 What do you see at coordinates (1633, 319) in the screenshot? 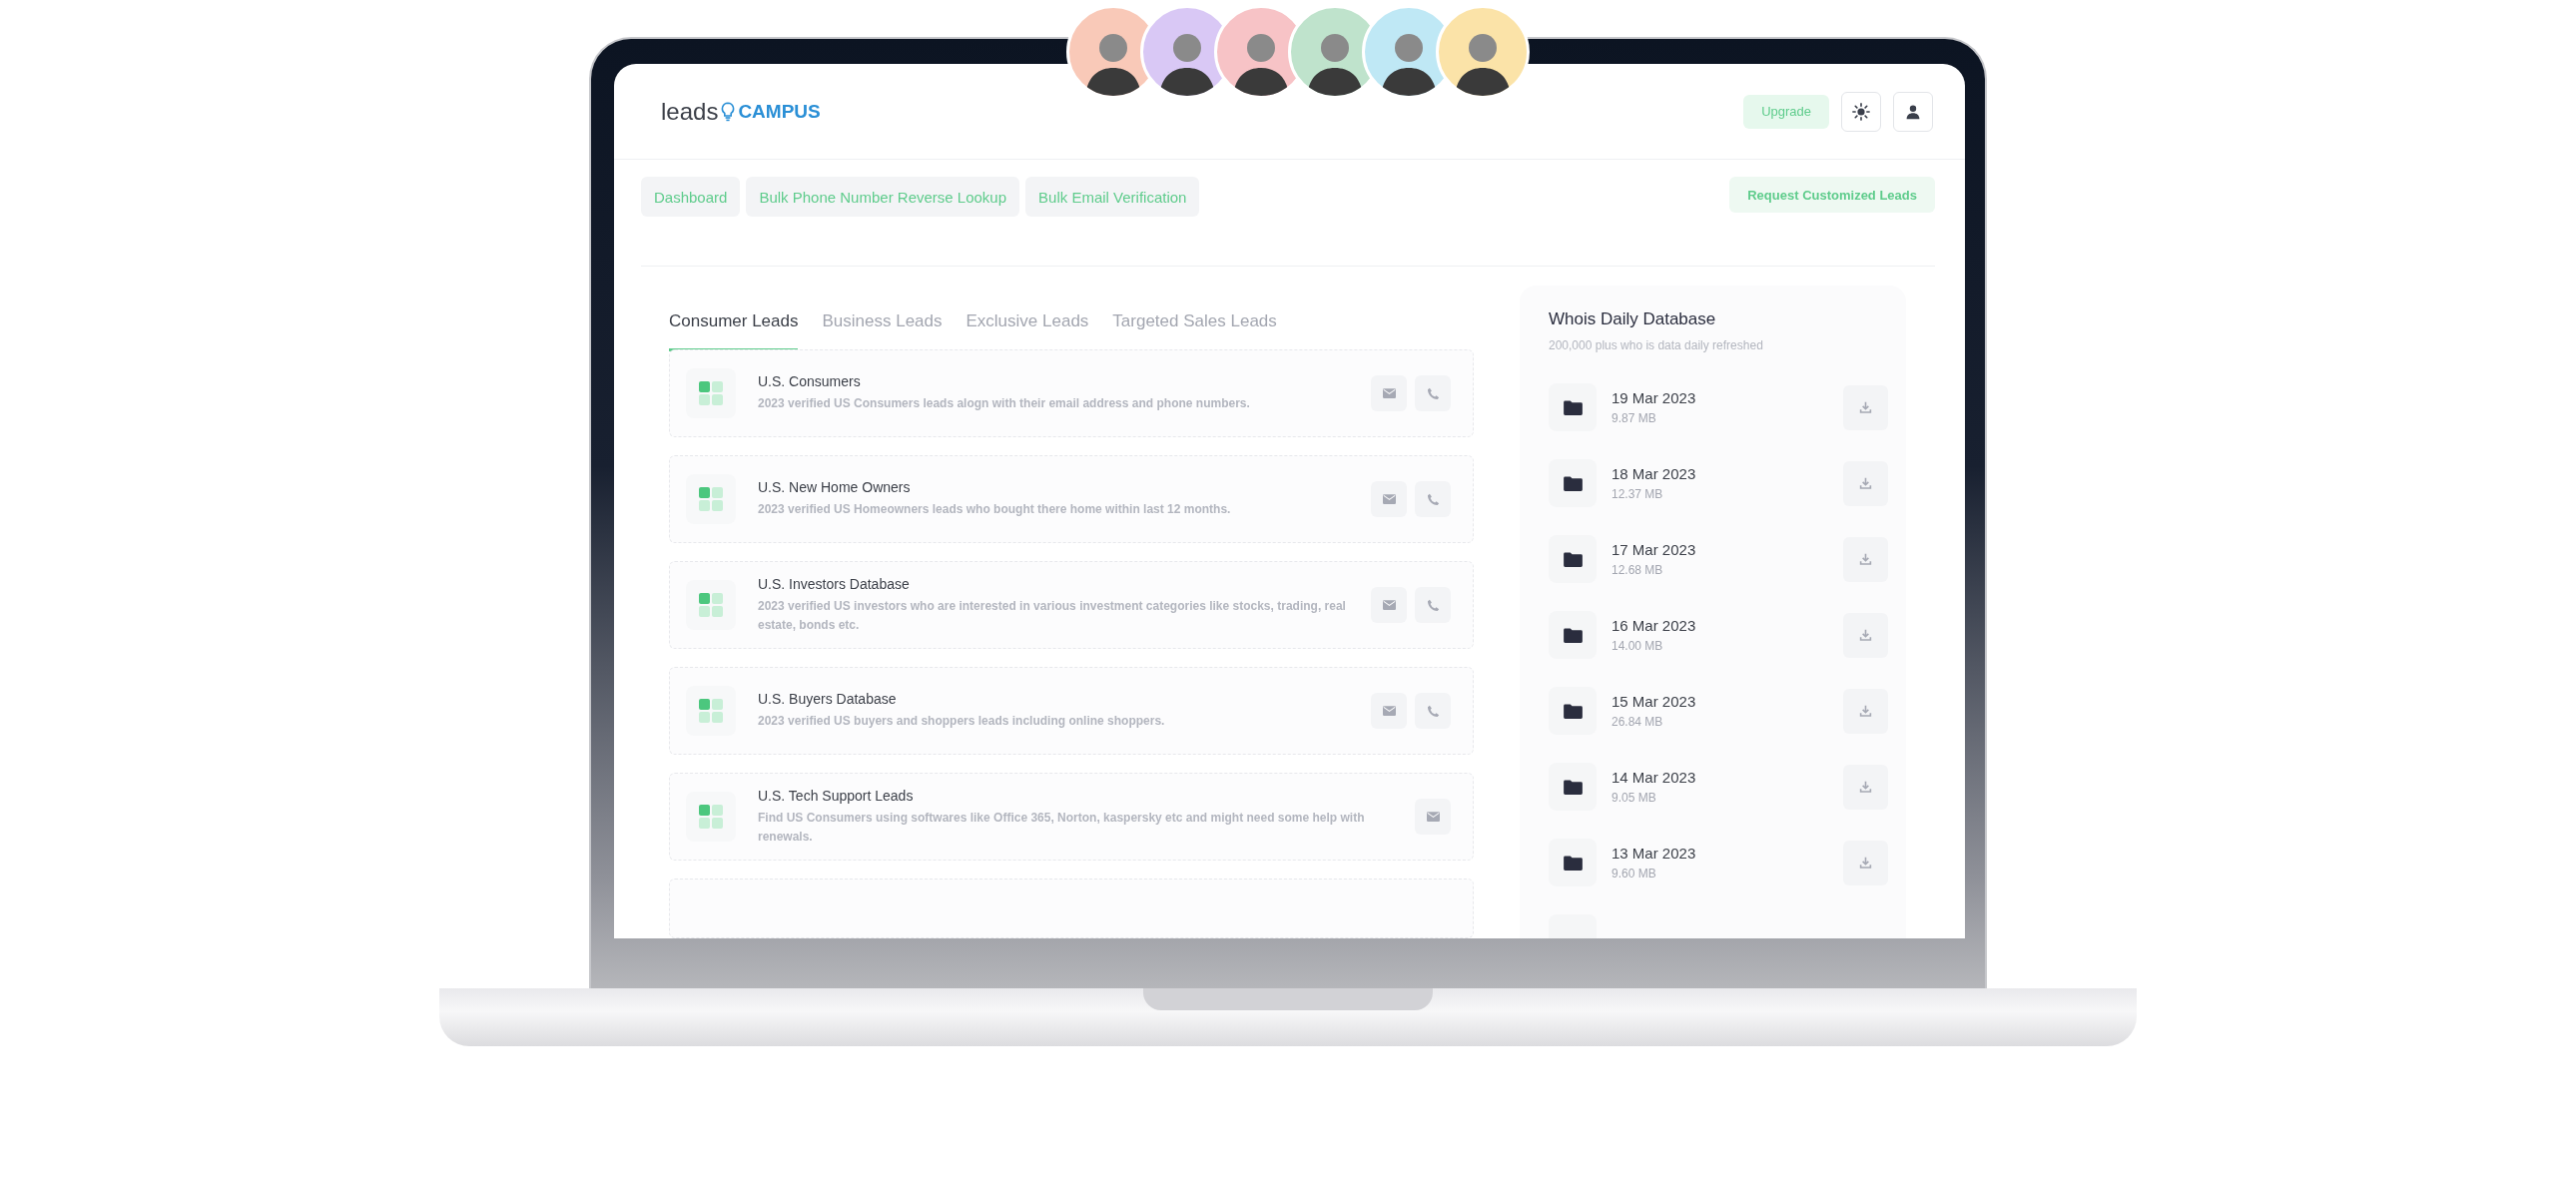
I see `panel-title: Whois Daily Database` at bounding box center [1633, 319].